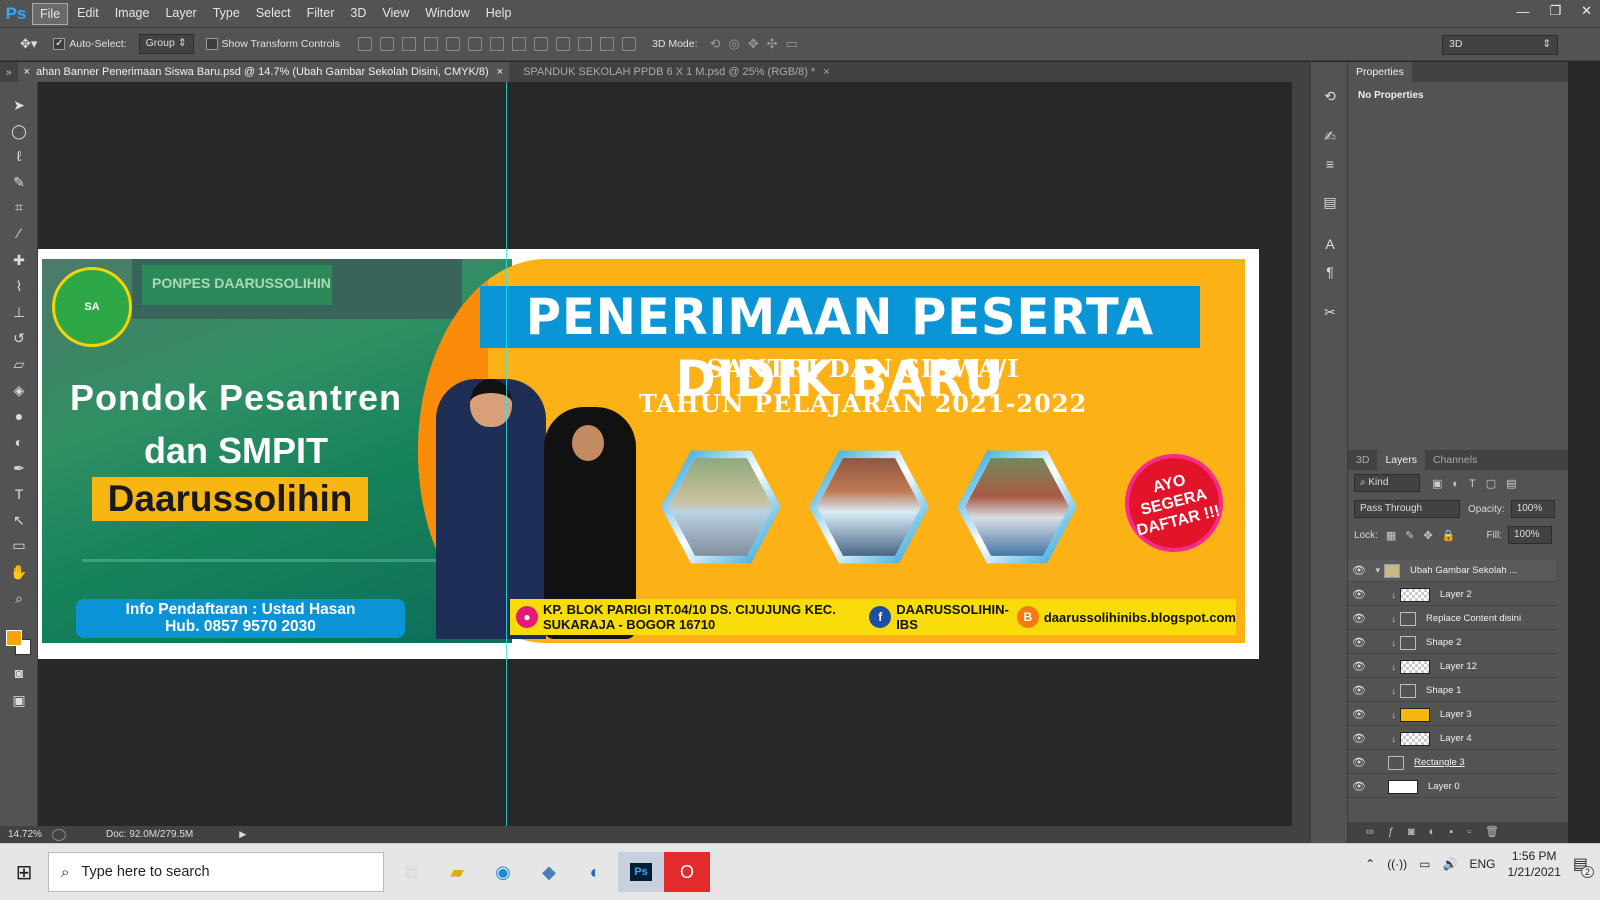 The height and width of the screenshot is (900, 1600). Describe the element at coordinates (1330, 244) in the screenshot. I see `character-panel-icon: A` at that location.